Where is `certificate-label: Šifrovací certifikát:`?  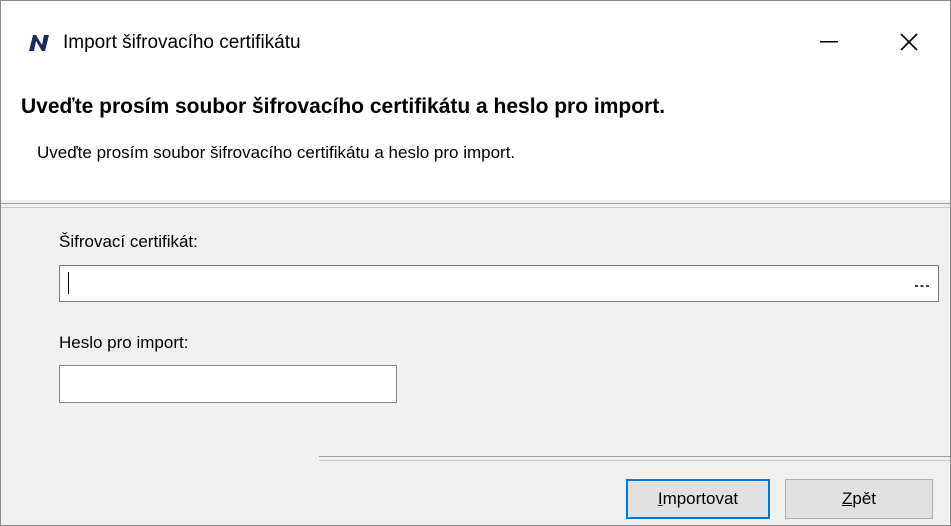 certificate-label: Šifrovací certifikát: is located at coordinates (128, 241).